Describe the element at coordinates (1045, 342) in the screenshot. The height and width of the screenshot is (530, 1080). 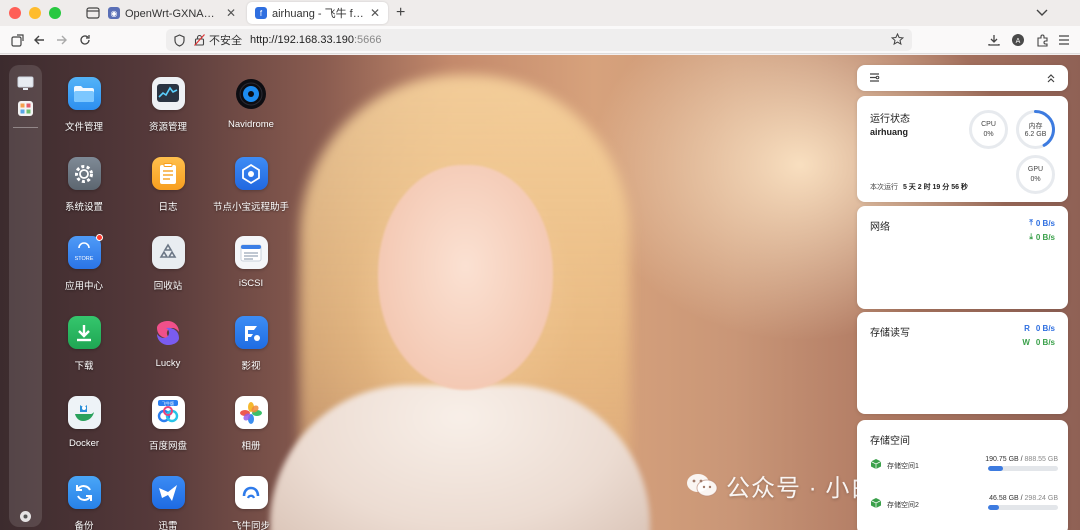
I see `write-value: 0 B/s` at that location.